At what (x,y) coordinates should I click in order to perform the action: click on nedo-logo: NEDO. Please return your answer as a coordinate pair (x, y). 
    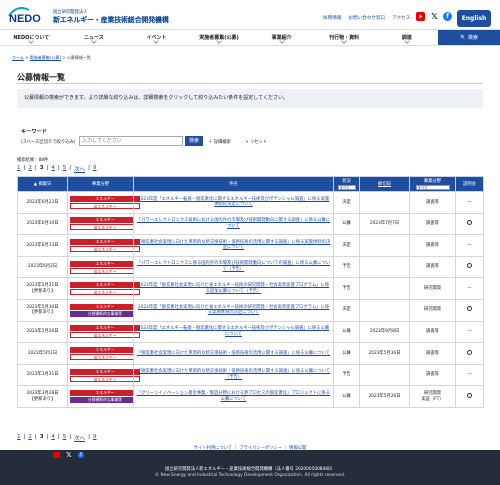
    Looking at the image, I should click on (26, 15).